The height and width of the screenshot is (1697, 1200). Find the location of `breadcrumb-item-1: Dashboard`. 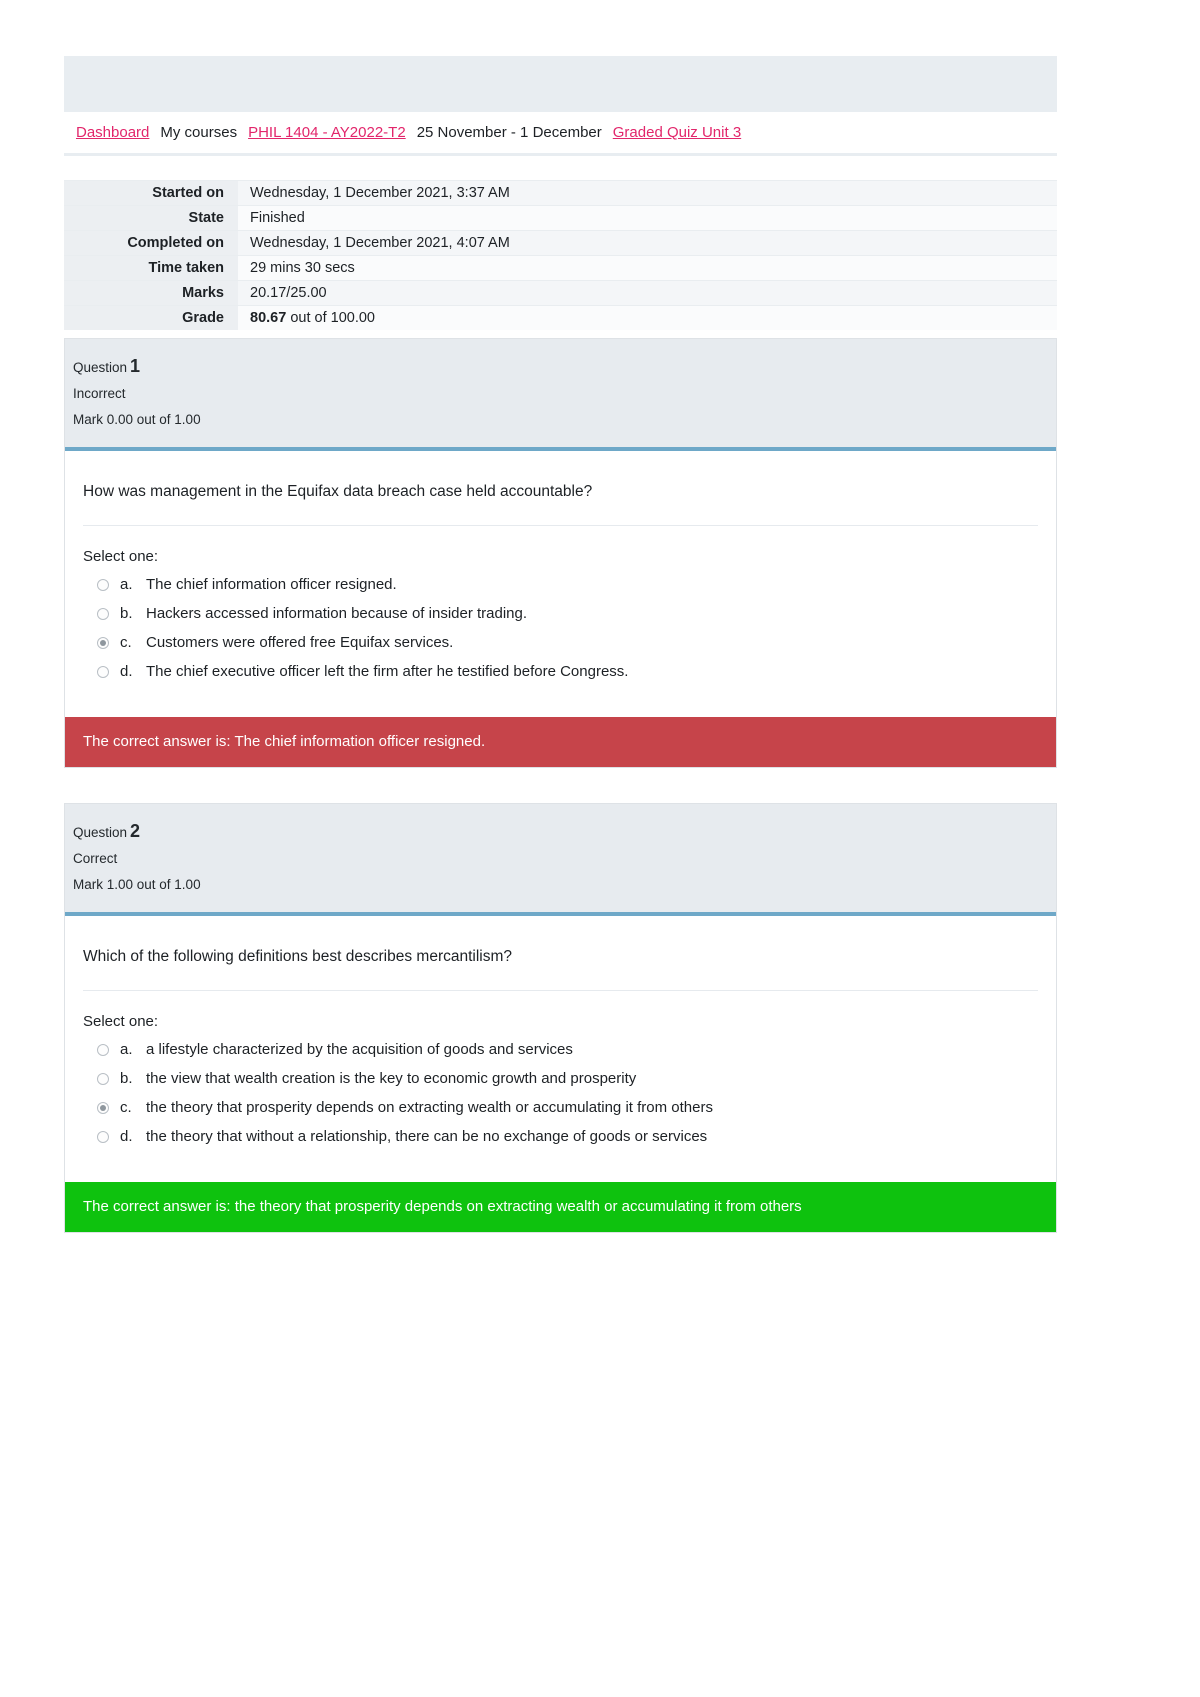

breadcrumb-item-1: Dashboard is located at coordinates (112, 132).